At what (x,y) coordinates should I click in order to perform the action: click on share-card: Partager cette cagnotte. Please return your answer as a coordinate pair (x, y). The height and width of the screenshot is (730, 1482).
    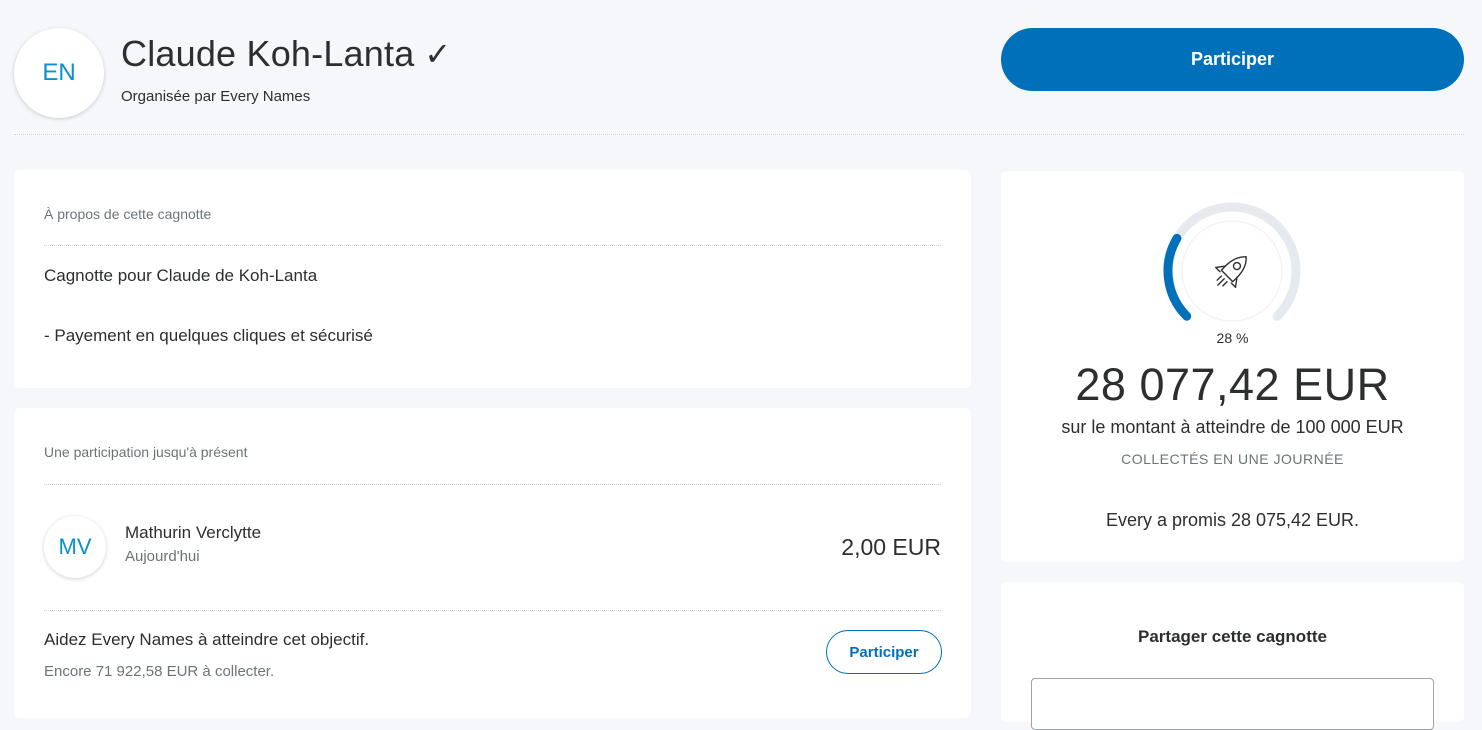
    Looking at the image, I should click on (1232, 656).